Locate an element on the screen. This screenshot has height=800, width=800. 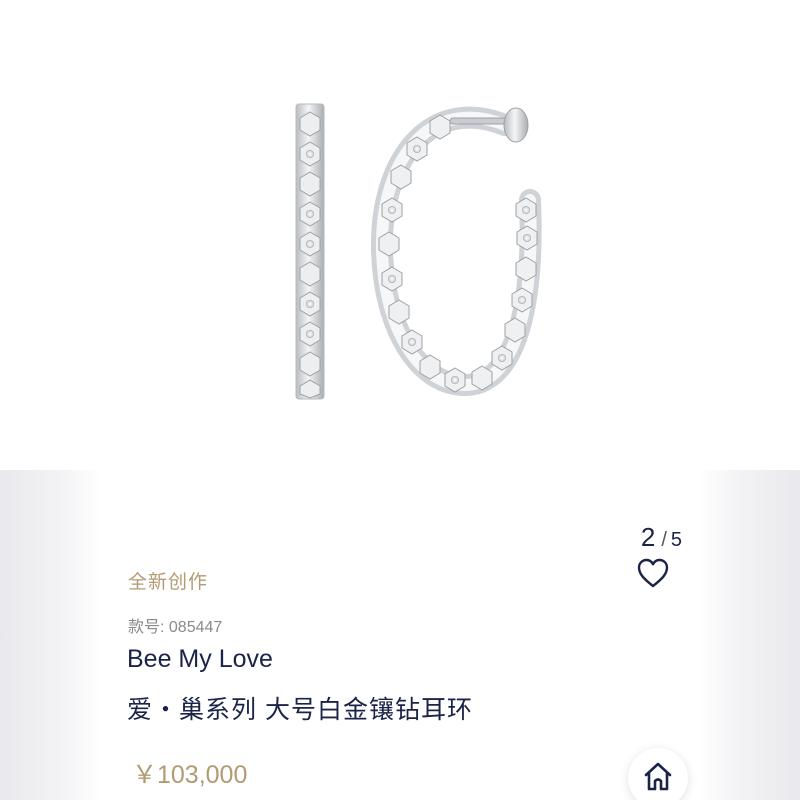
sku-label: 款号: 085447 is located at coordinates (175, 627).